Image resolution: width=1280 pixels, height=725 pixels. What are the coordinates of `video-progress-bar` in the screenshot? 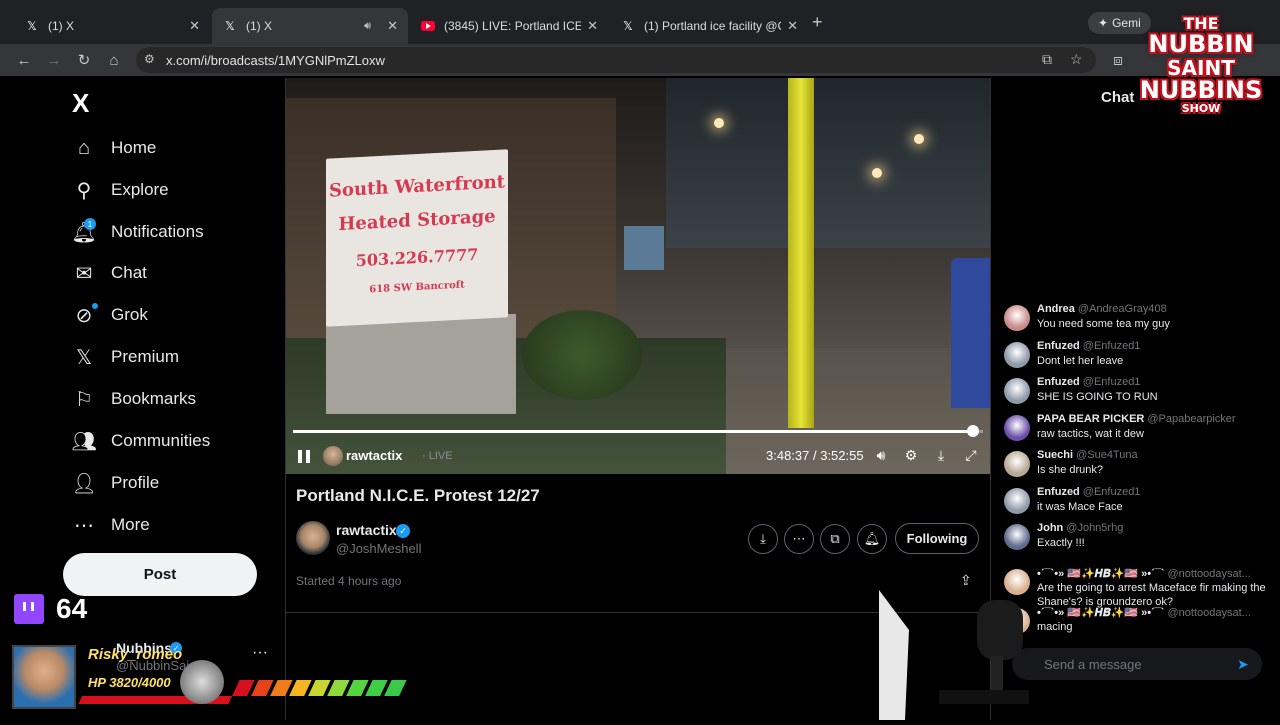 It's located at (638, 431).